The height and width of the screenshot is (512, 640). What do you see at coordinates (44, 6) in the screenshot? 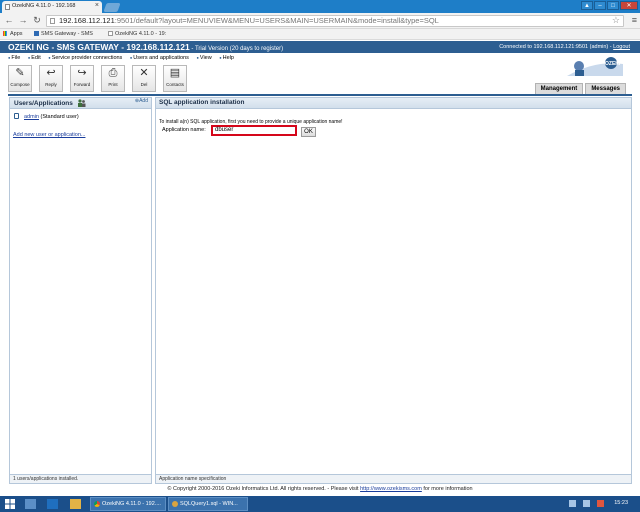
I see `tab-title: OzekiNG 4.11.0 - 192.168` at bounding box center [44, 6].